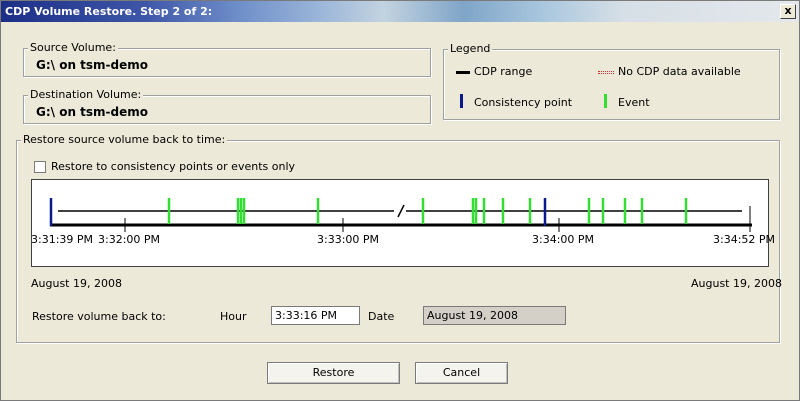 The height and width of the screenshot is (401, 800). What do you see at coordinates (92, 65) in the screenshot?
I see `source-volume-value: G:\ on tsm-demo` at bounding box center [92, 65].